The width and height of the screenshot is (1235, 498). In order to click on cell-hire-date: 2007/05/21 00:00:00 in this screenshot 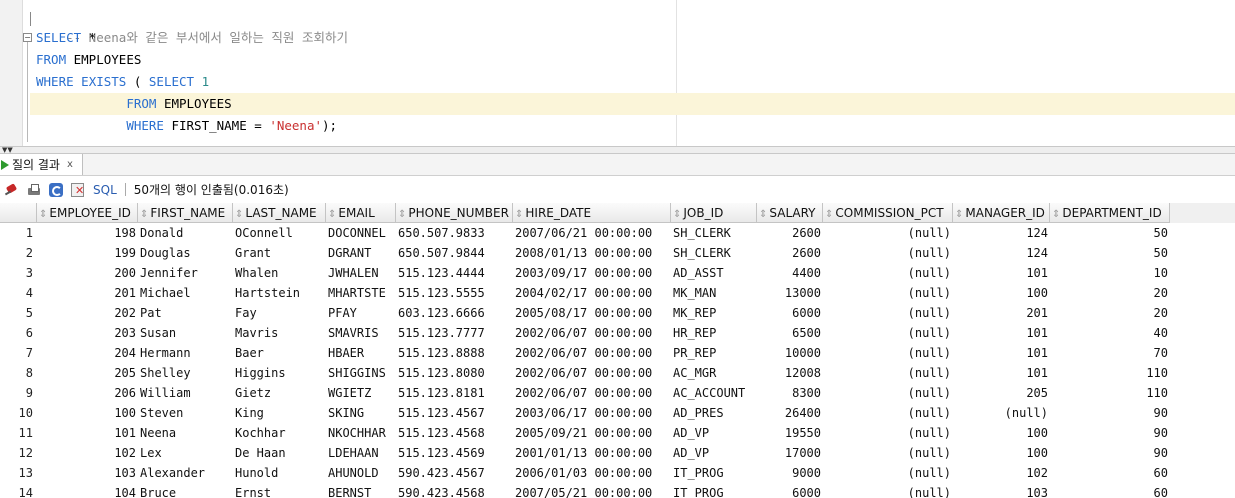, I will do `click(592, 490)`.